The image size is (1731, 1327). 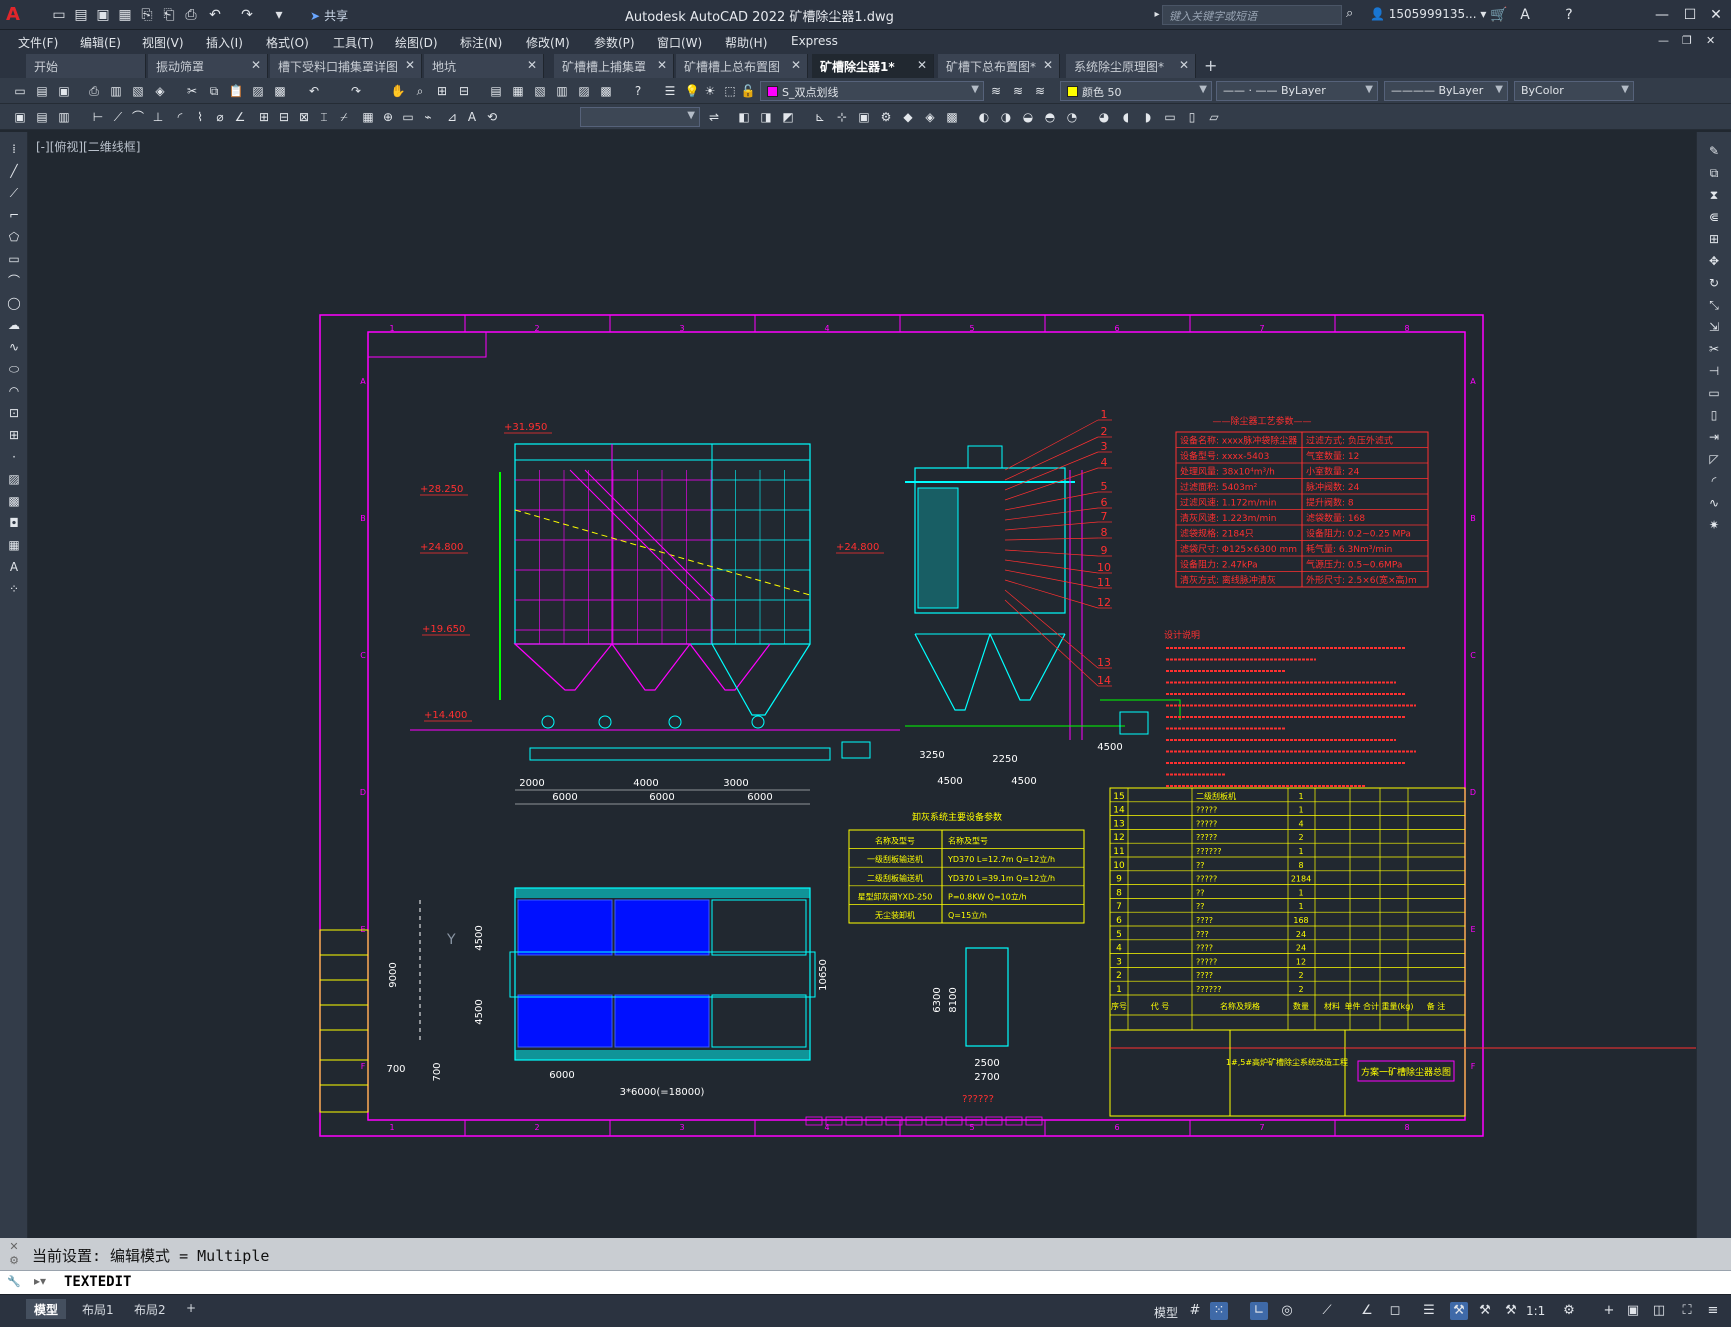 I want to click on model-space-label: 模型, so click(x=1166, y=1312).